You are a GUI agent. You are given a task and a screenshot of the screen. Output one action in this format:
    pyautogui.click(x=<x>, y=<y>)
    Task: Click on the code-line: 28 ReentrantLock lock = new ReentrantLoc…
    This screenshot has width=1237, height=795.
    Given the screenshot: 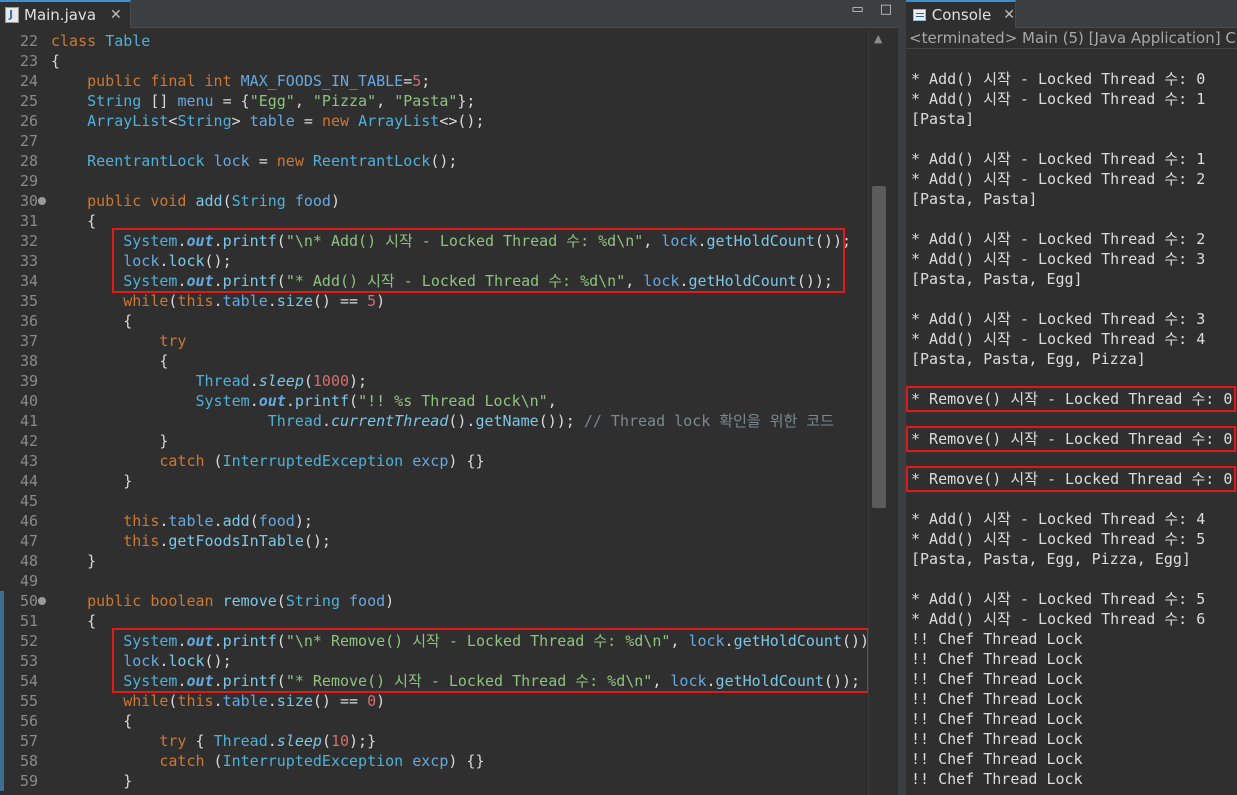 What is the action you would take?
    pyautogui.click(x=434, y=161)
    